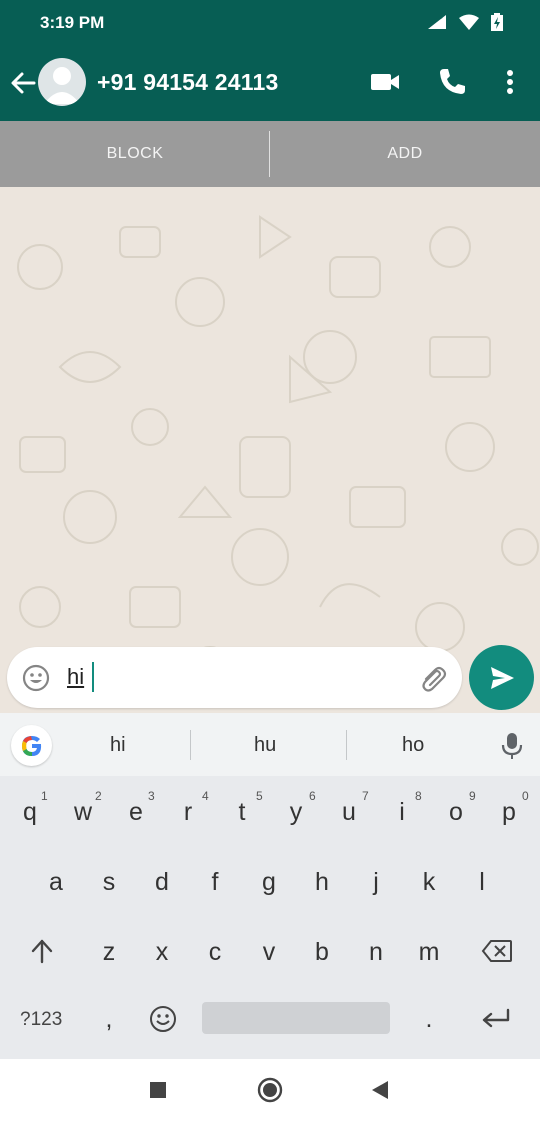  I want to click on key-n: n, so click(376, 952).